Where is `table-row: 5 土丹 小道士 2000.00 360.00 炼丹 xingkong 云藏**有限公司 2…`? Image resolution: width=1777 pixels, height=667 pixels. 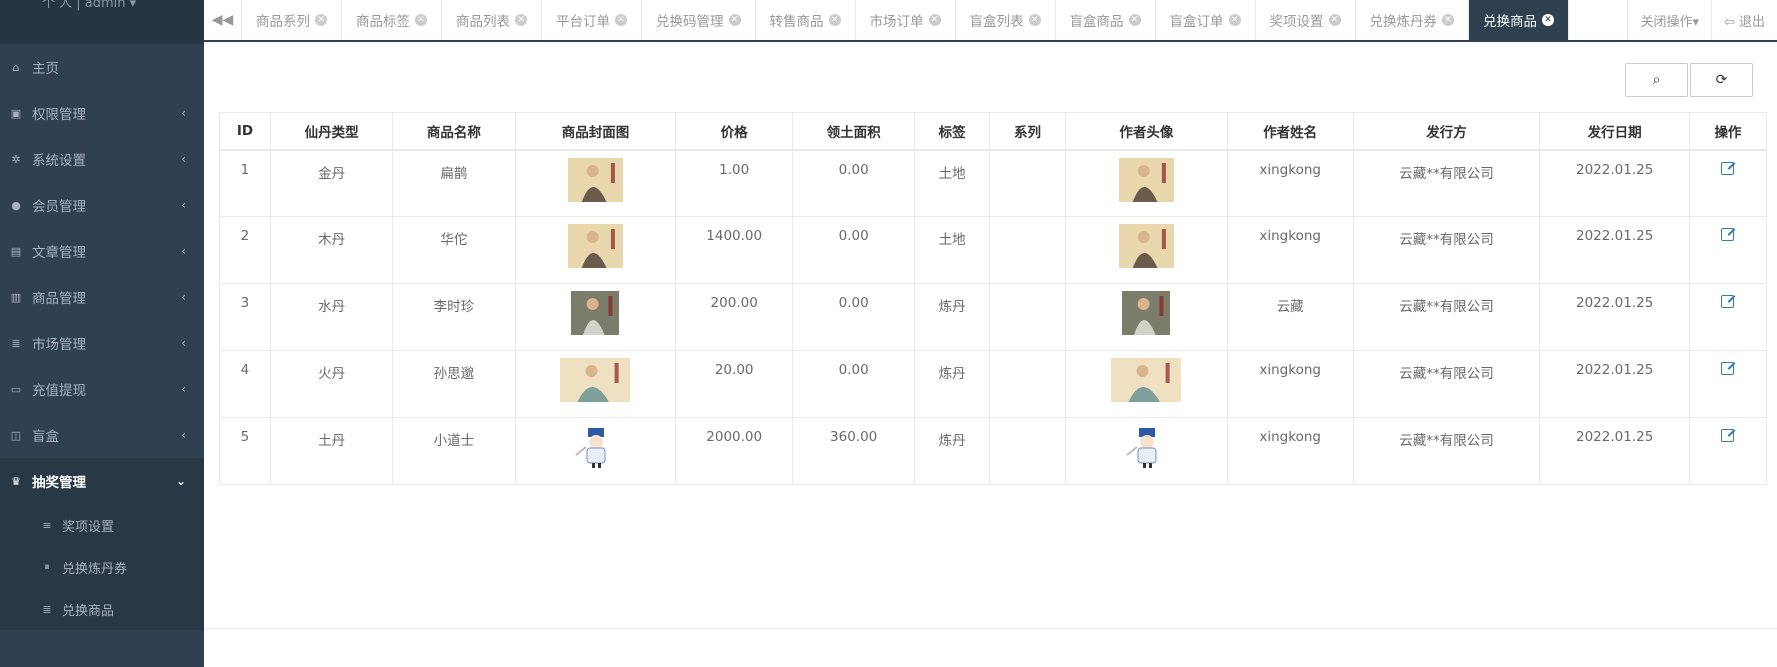 table-row: 5 土丹 小道士 2000.00 360.00 炼丹 xingkong 云藏**有限公司 2… is located at coordinates (993, 451).